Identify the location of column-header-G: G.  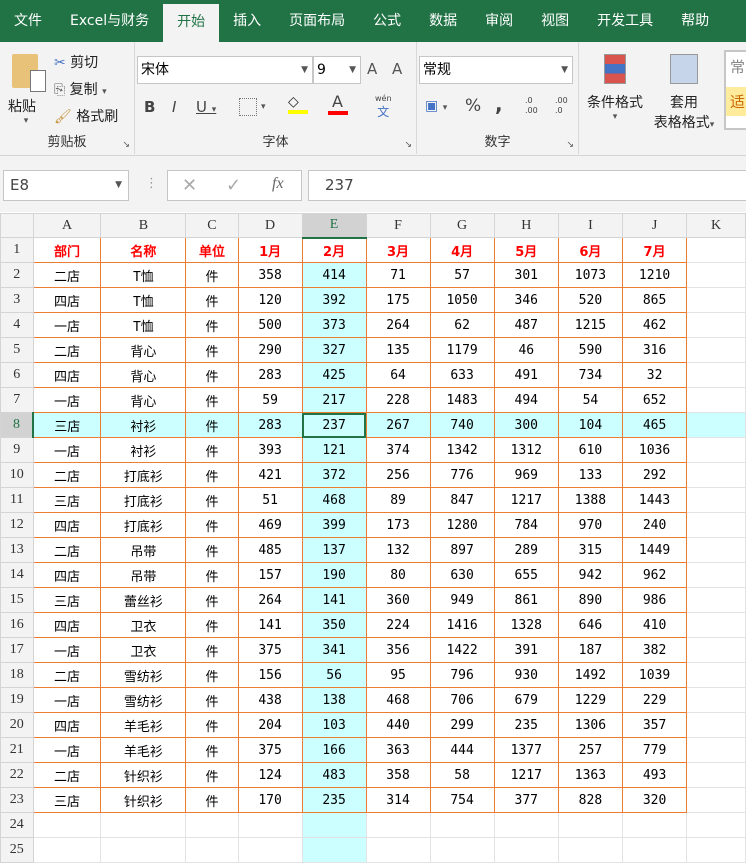
(462, 225).